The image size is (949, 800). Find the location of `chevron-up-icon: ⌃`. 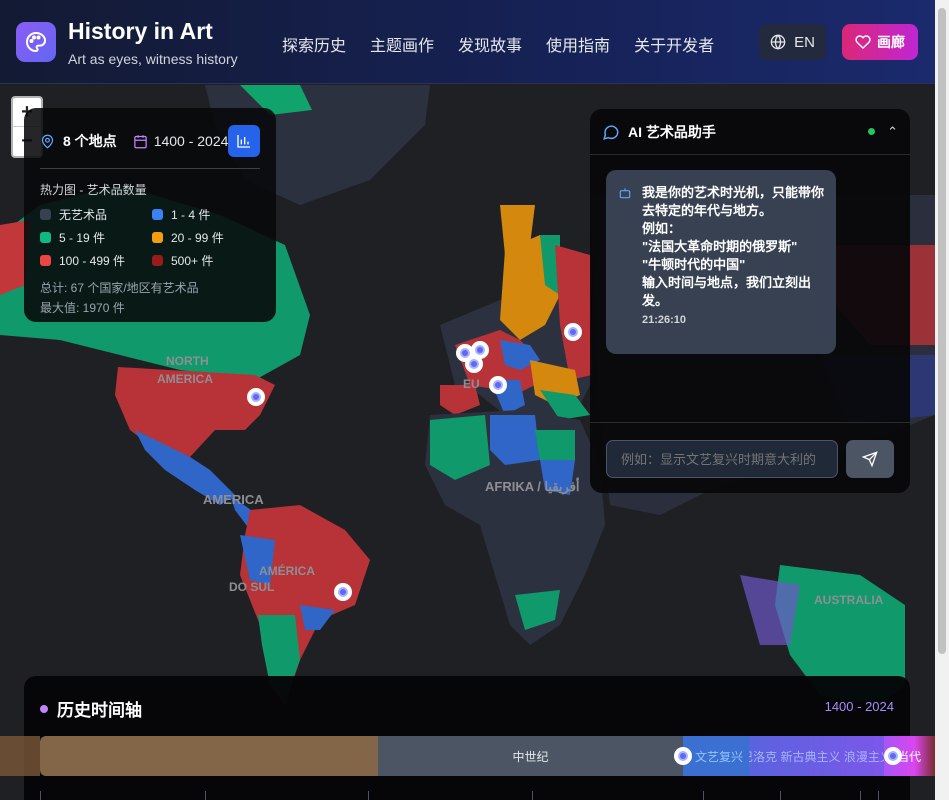

chevron-up-icon: ⌃ is located at coordinates (892, 132).